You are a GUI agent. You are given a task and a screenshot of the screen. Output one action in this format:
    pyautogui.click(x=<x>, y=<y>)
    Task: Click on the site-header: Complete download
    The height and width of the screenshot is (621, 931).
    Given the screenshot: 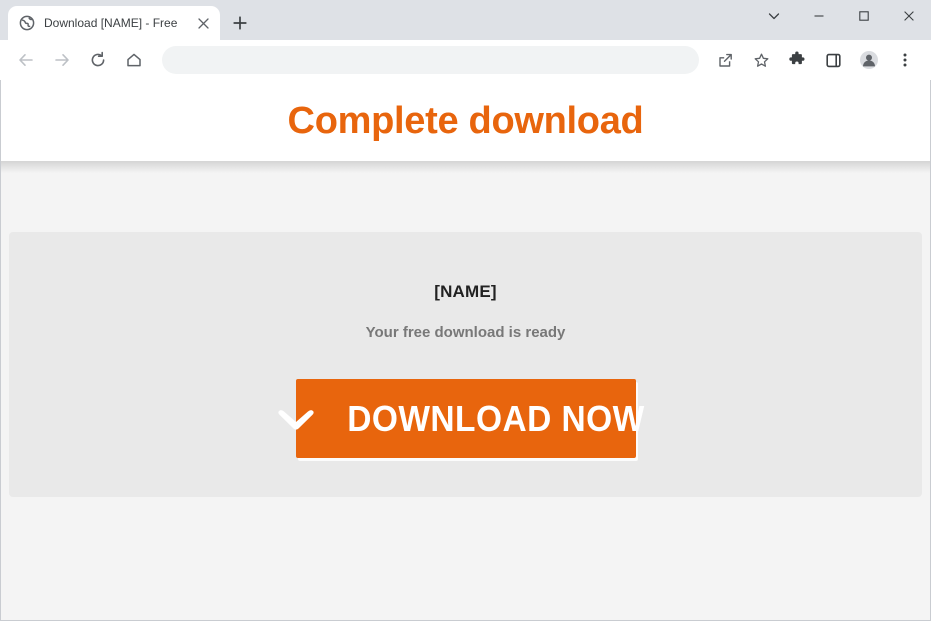 What is the action you would take?
    pyautogui.click(x=465, y=120)
    